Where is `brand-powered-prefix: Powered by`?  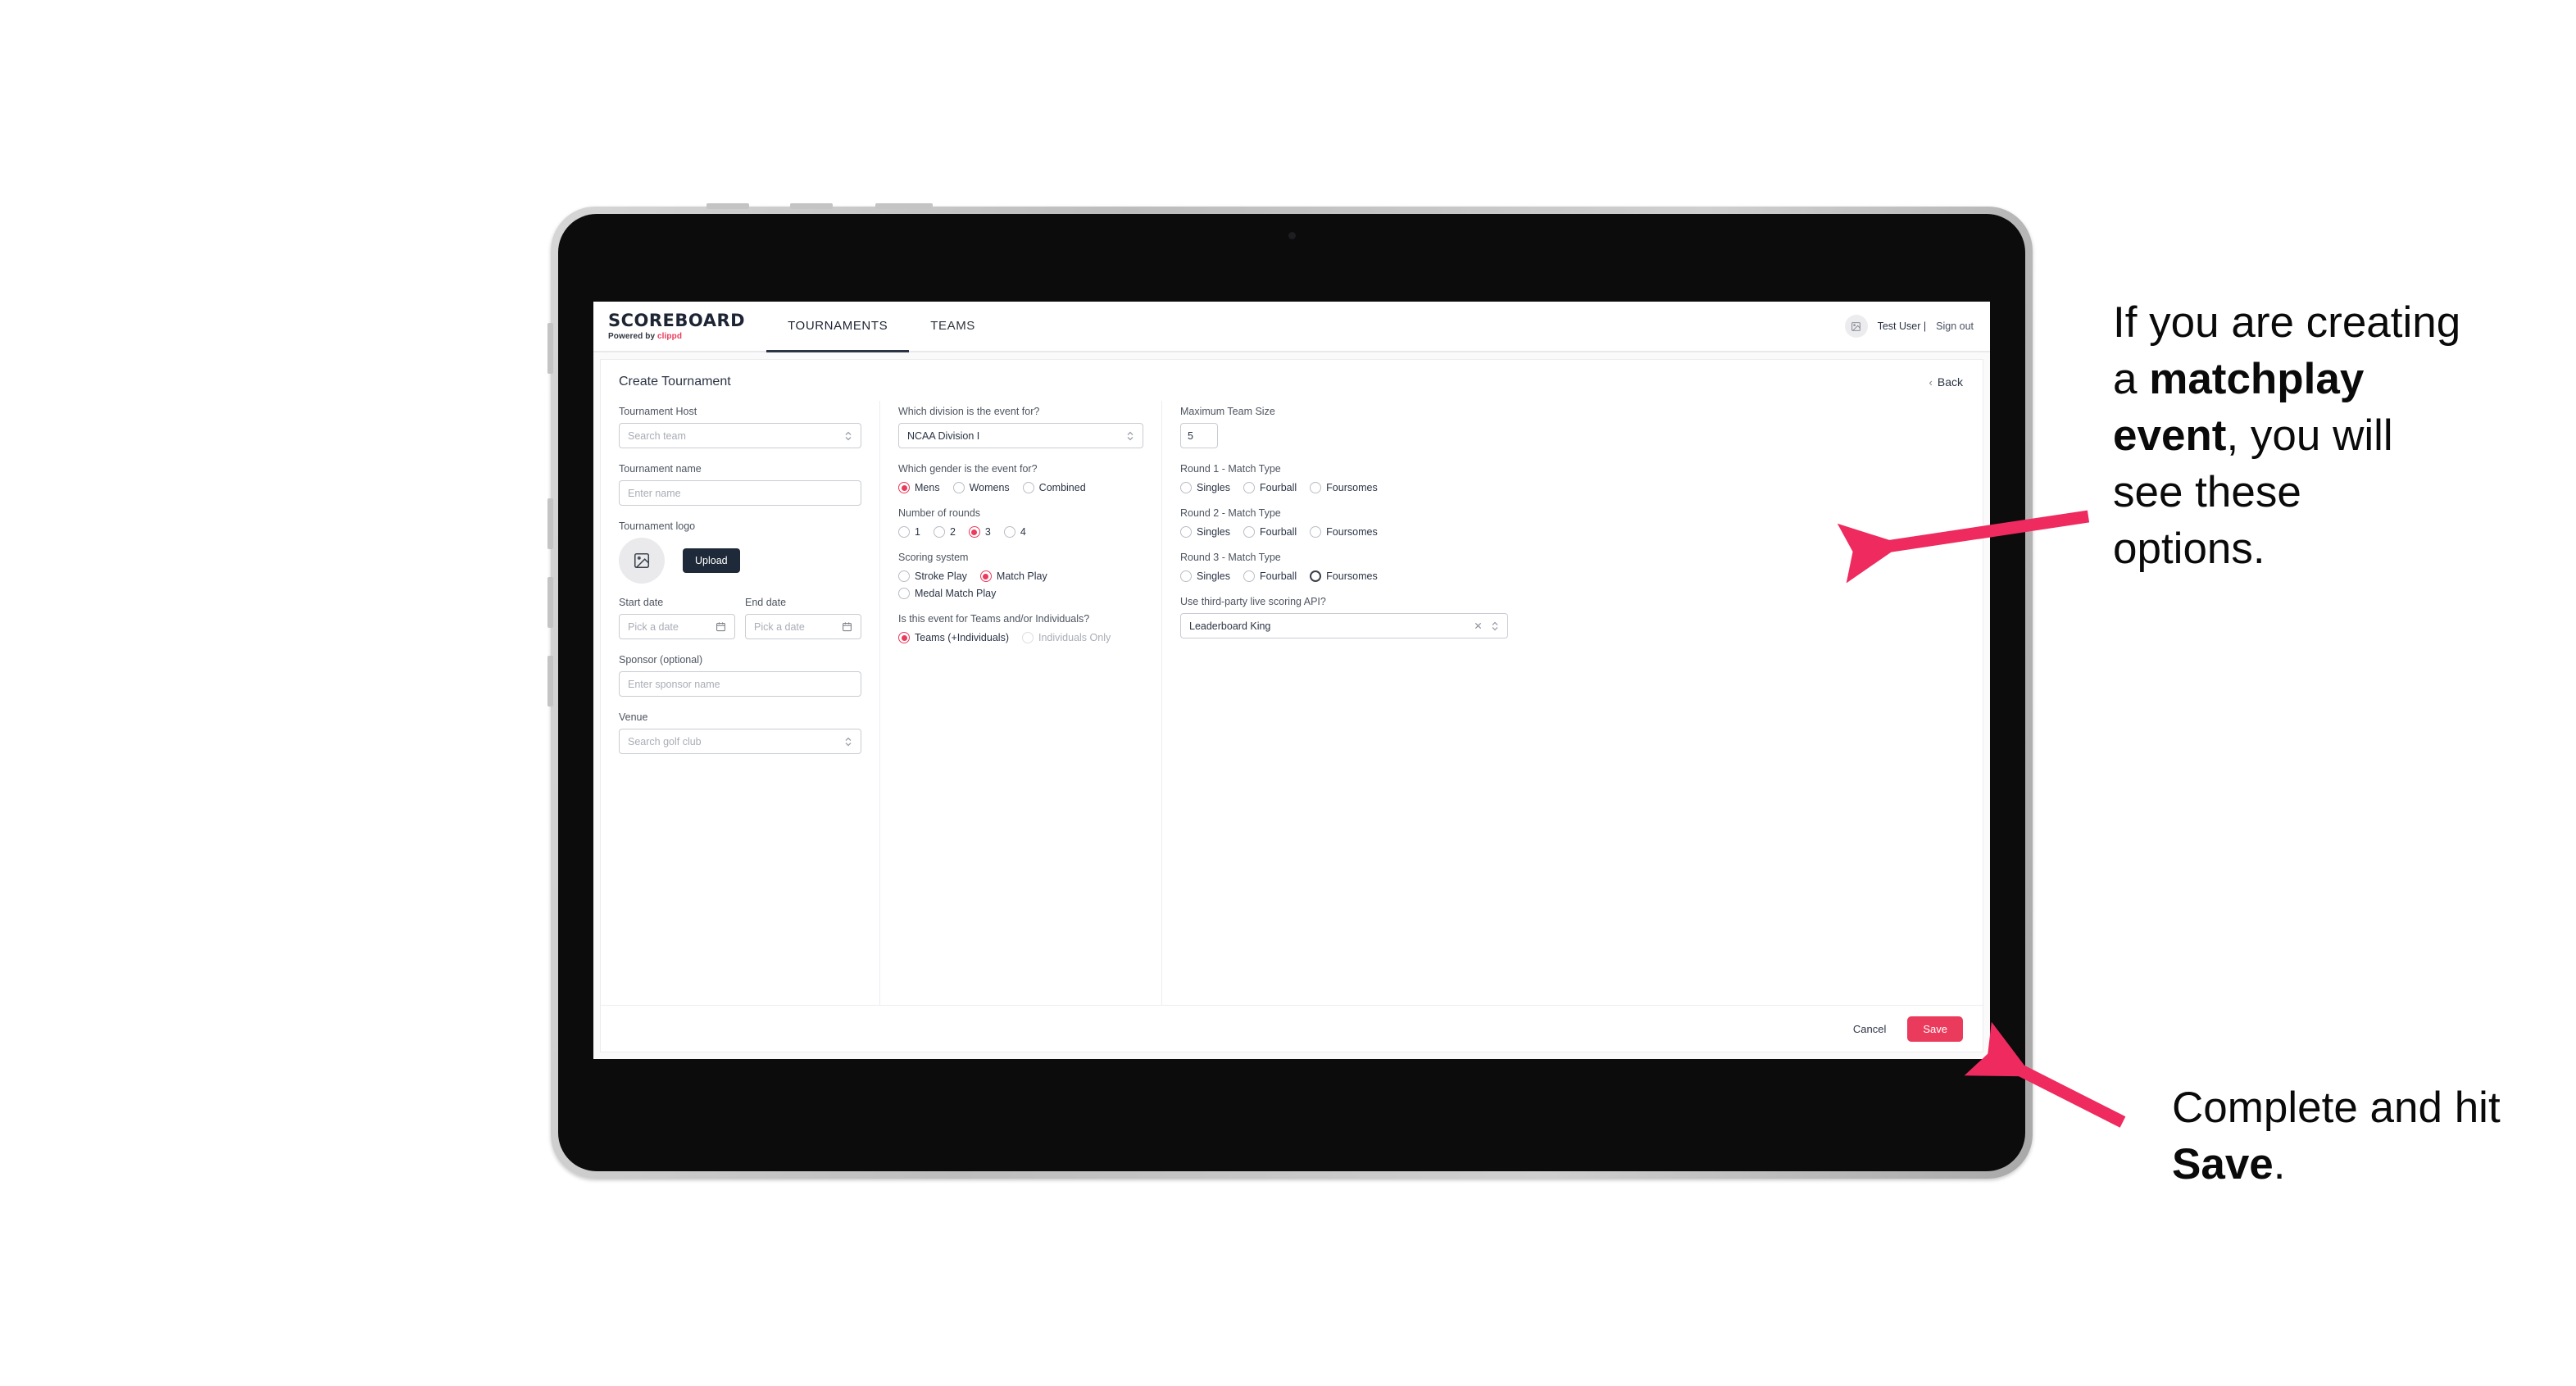
brand-powered-prefix: Powered by is located at coordinates (633, 336).